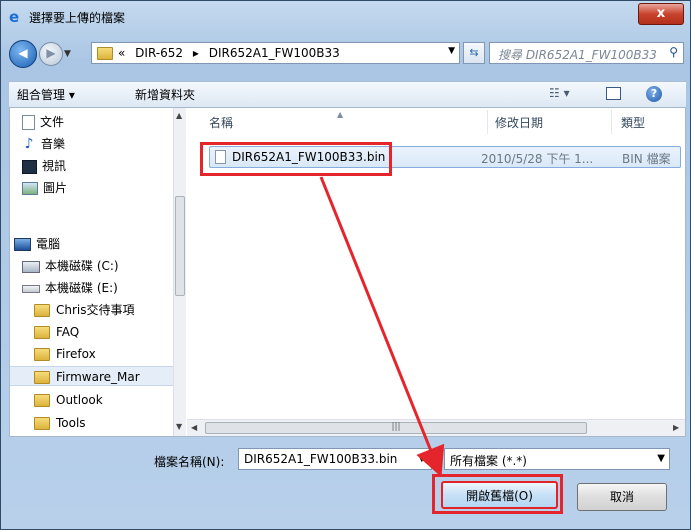  I want to click on nav-item-folder: Firefox, so click(65, 354).